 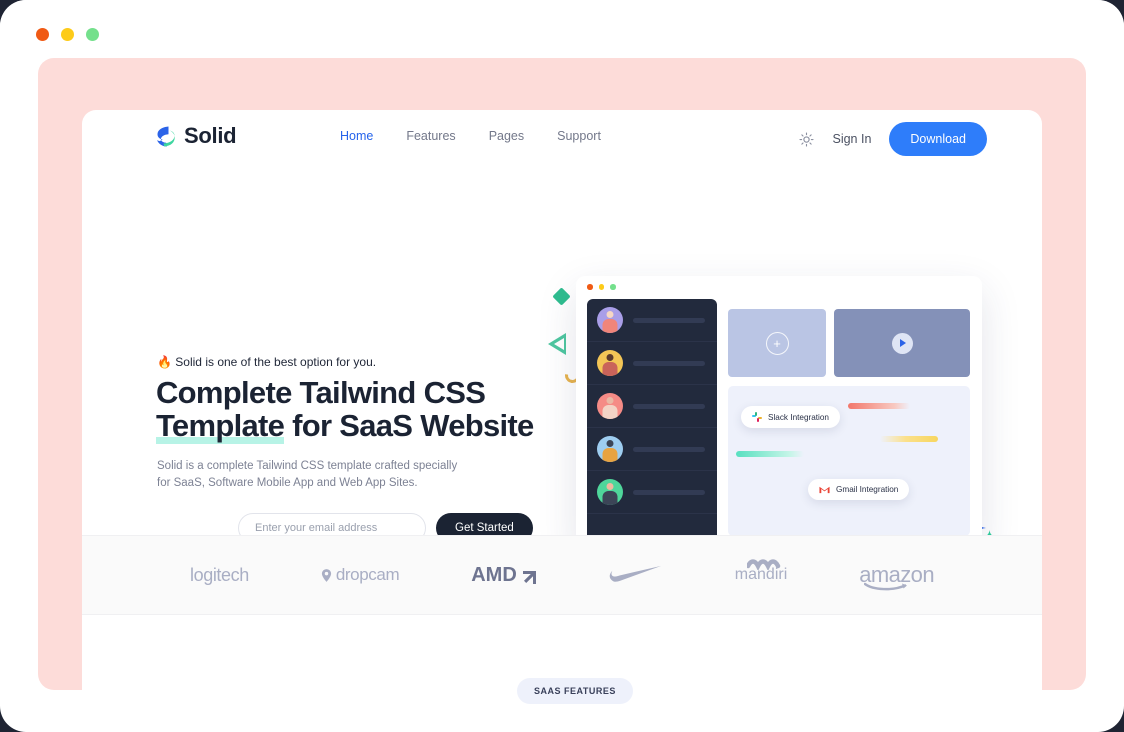 I want to click on close-button, so click(x=42, y=34).